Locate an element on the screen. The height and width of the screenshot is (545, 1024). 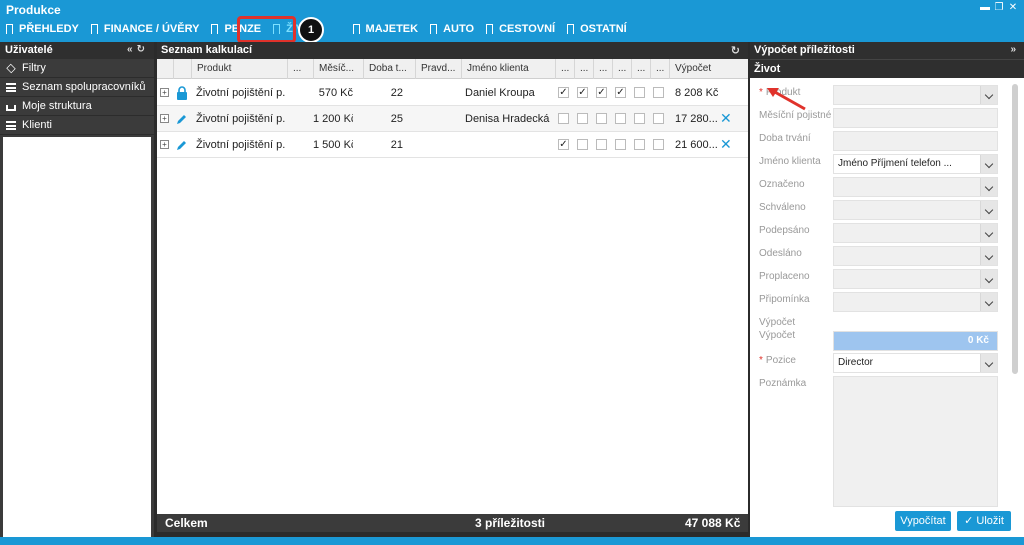
col-klient: Jméno klienta is located at coordinates (508, 69).